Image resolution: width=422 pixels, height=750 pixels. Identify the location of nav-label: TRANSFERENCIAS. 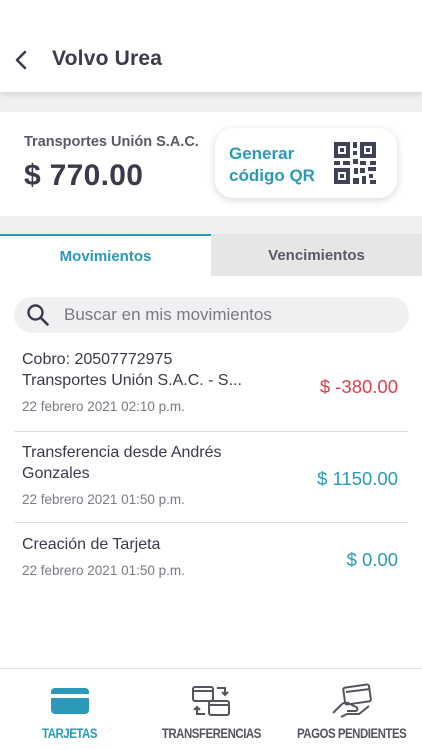
(211, 733).